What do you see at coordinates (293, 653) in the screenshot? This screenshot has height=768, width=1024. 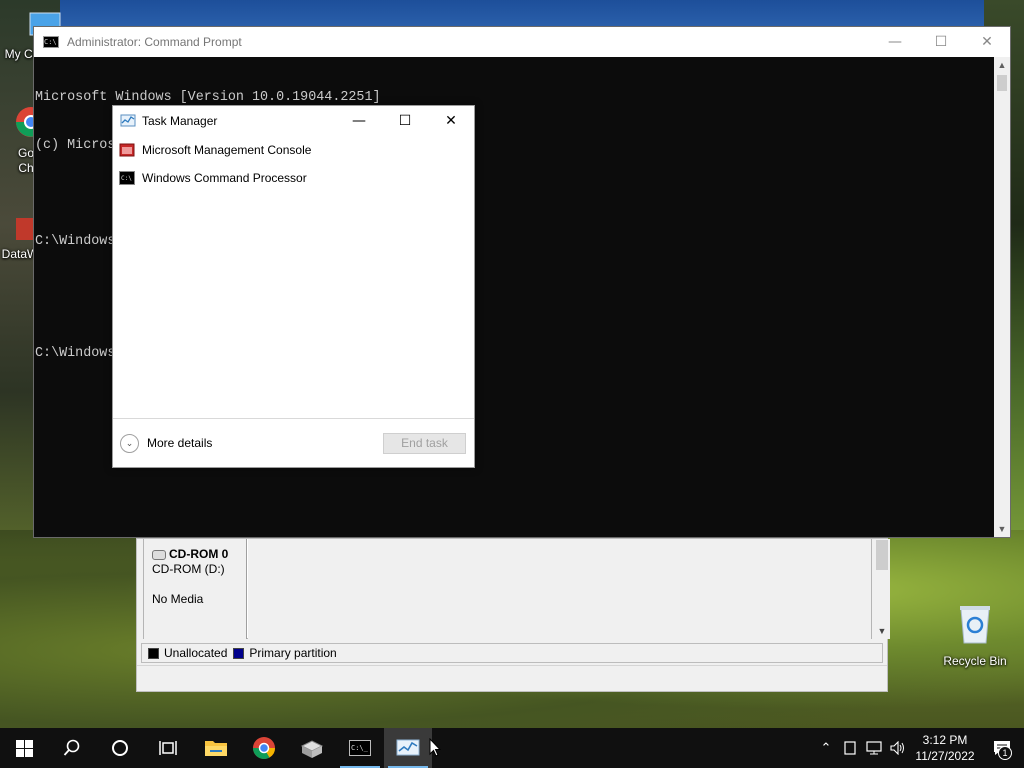 I see `legend-label-primary: Primary partition` at bounding box center [293, 653].